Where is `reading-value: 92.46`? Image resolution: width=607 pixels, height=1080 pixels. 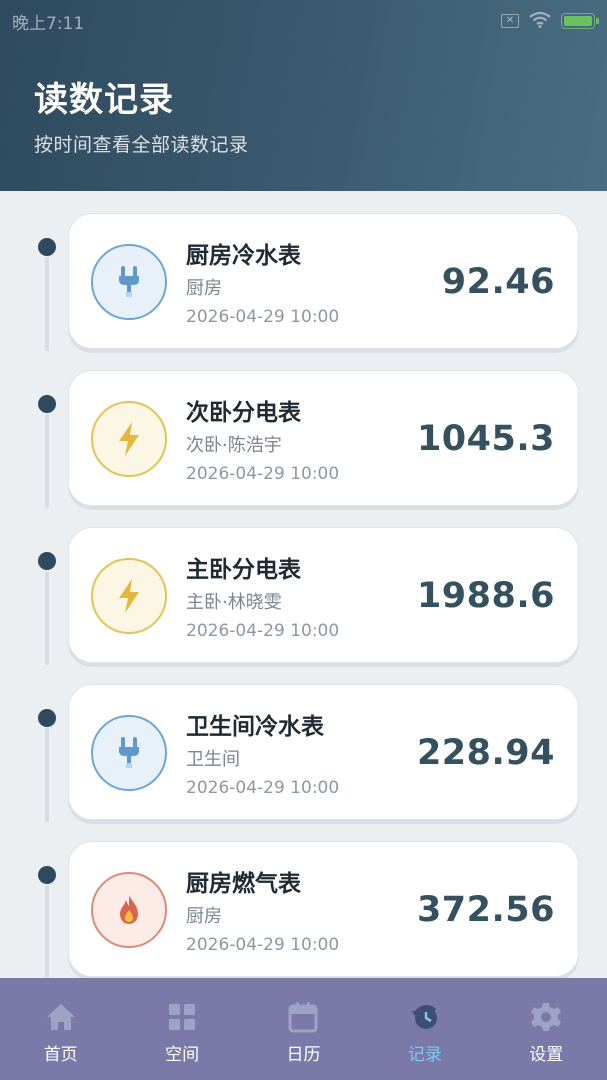 reading-value: 92.46 is located at coordinates (498, 282).